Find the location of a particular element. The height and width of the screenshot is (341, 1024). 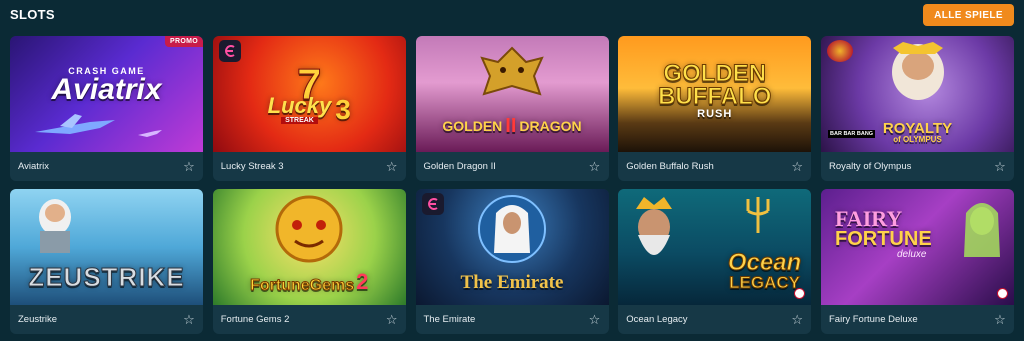

game-card-the-emirate: The Emirate The Emirate ☆ is located at coordinates (512, 261).